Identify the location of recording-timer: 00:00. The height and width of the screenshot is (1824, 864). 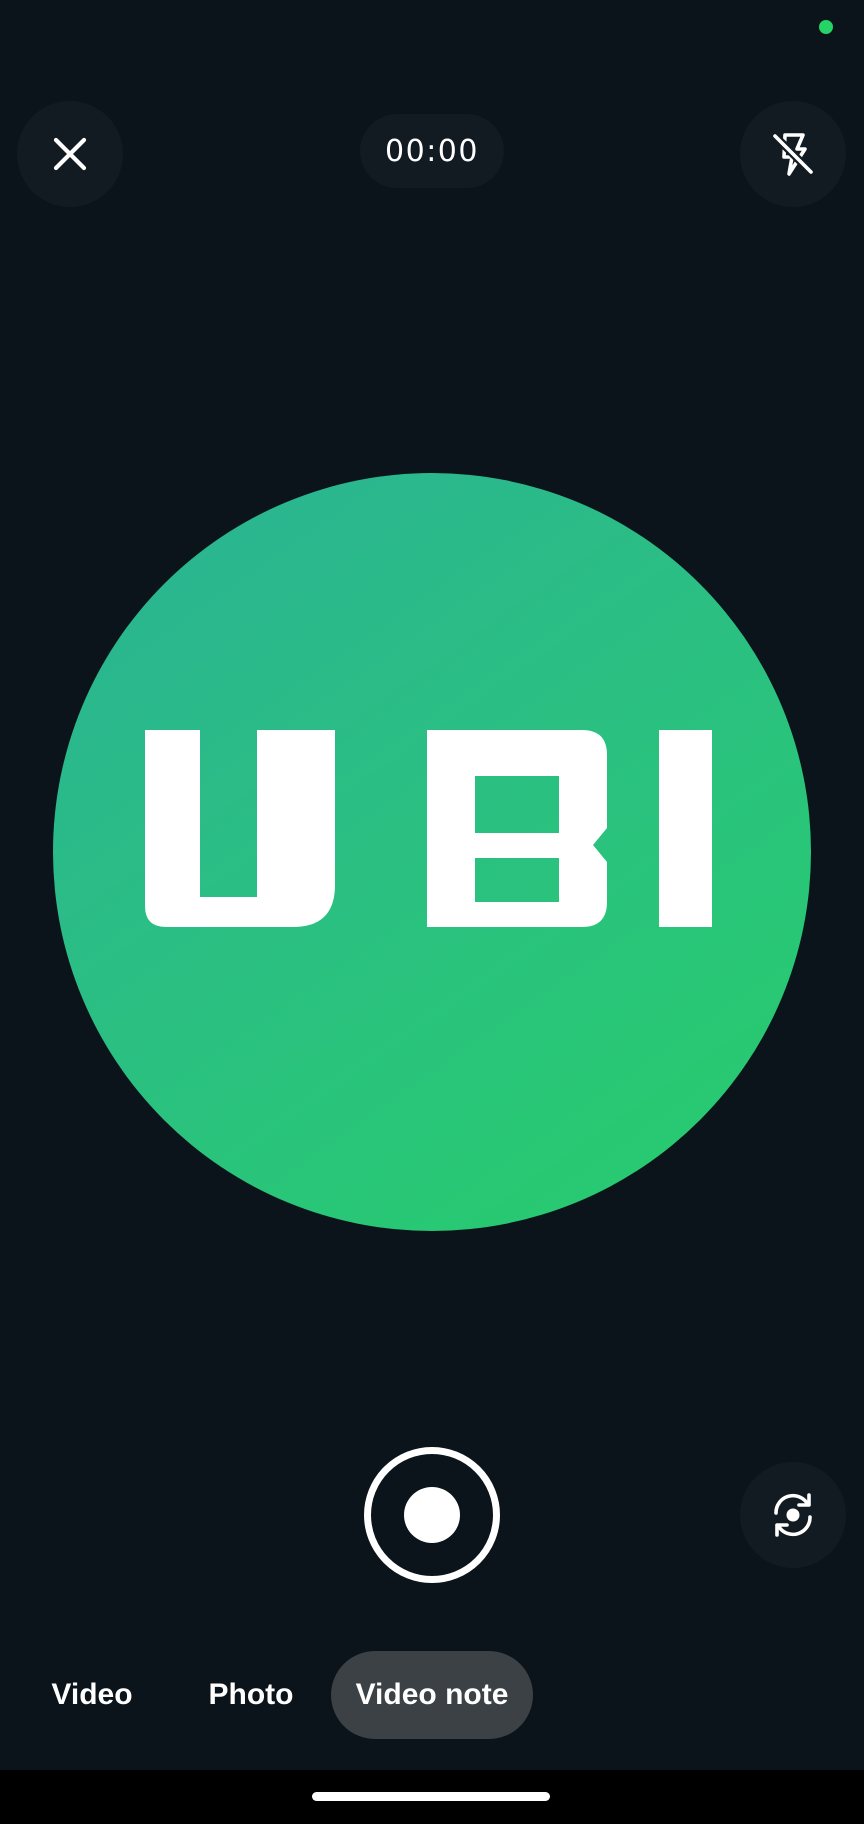
(432, 151).